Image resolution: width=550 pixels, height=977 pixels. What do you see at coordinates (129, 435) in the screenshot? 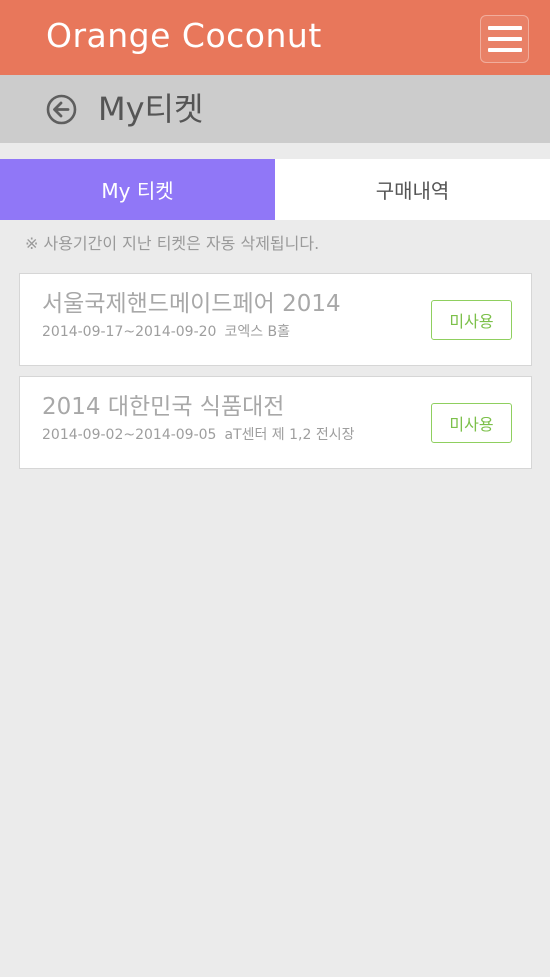
I see `ticket-dates: 2014-09-02~2014-09-05` at bounding box center [129, 435].